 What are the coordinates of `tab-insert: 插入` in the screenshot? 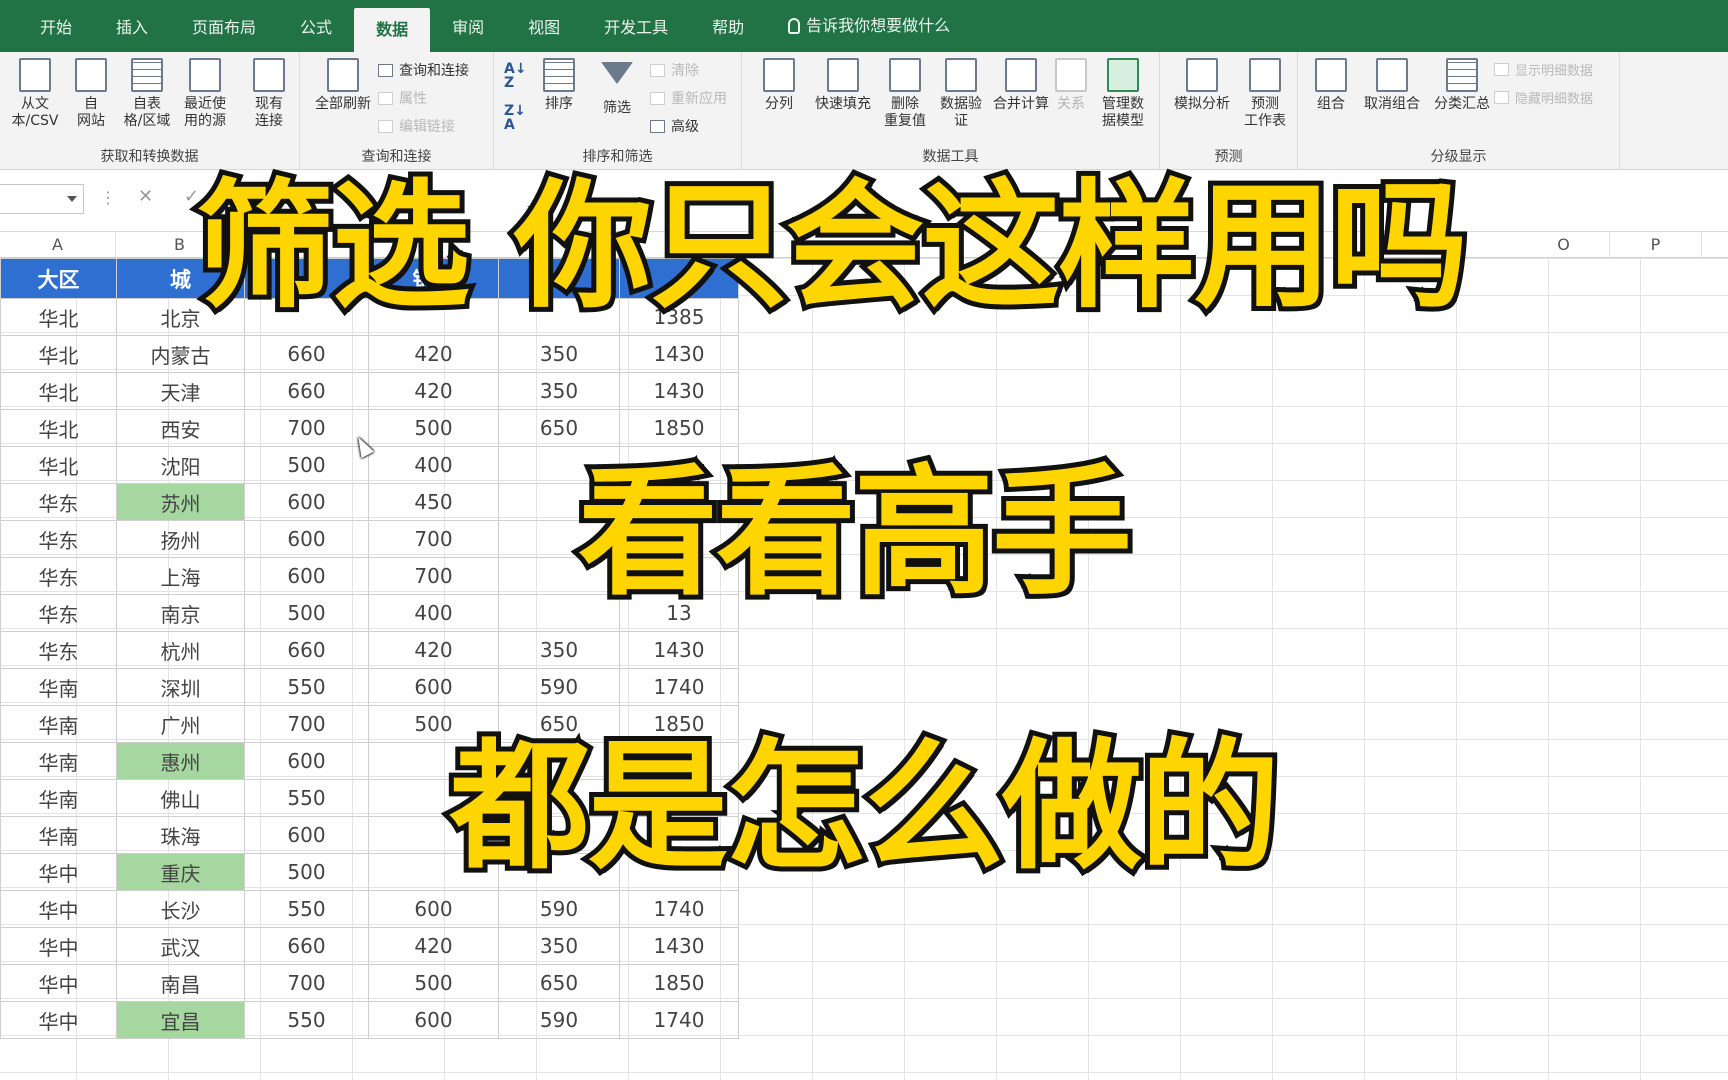 It's located at (132, 26).